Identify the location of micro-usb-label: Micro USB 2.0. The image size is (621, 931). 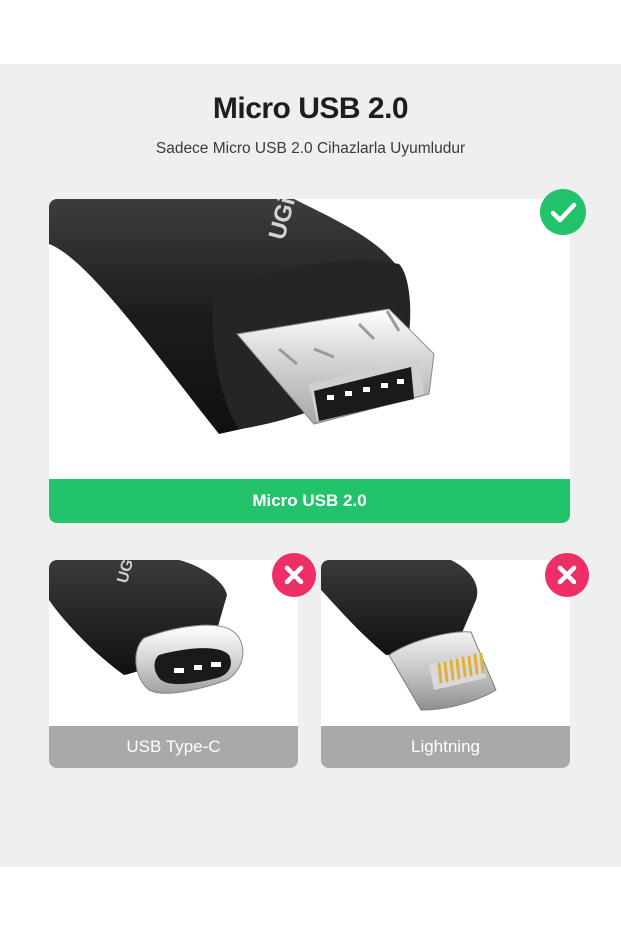
(309, 501).